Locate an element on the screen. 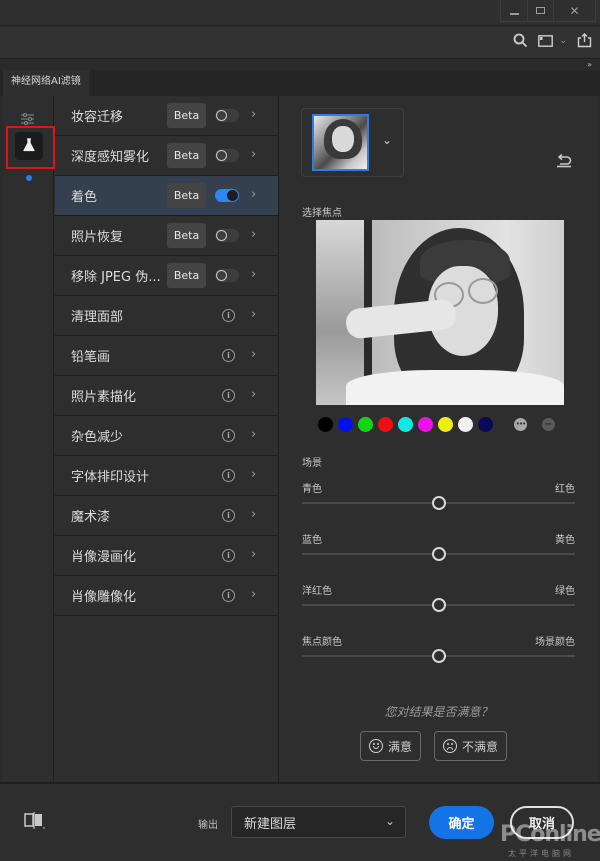 The image size is (600, 861). filter-row: 肖像漫画化 i › is located at coordinates (166, 556).